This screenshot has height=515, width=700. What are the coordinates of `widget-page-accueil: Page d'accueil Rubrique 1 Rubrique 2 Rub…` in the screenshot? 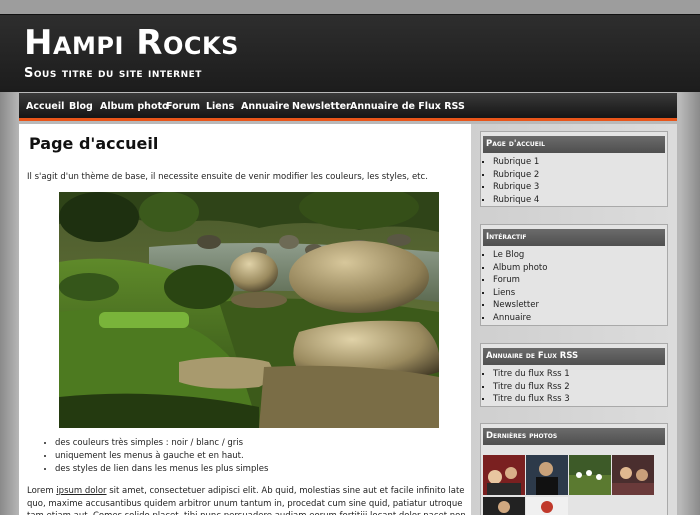 It's located at (574, 169).